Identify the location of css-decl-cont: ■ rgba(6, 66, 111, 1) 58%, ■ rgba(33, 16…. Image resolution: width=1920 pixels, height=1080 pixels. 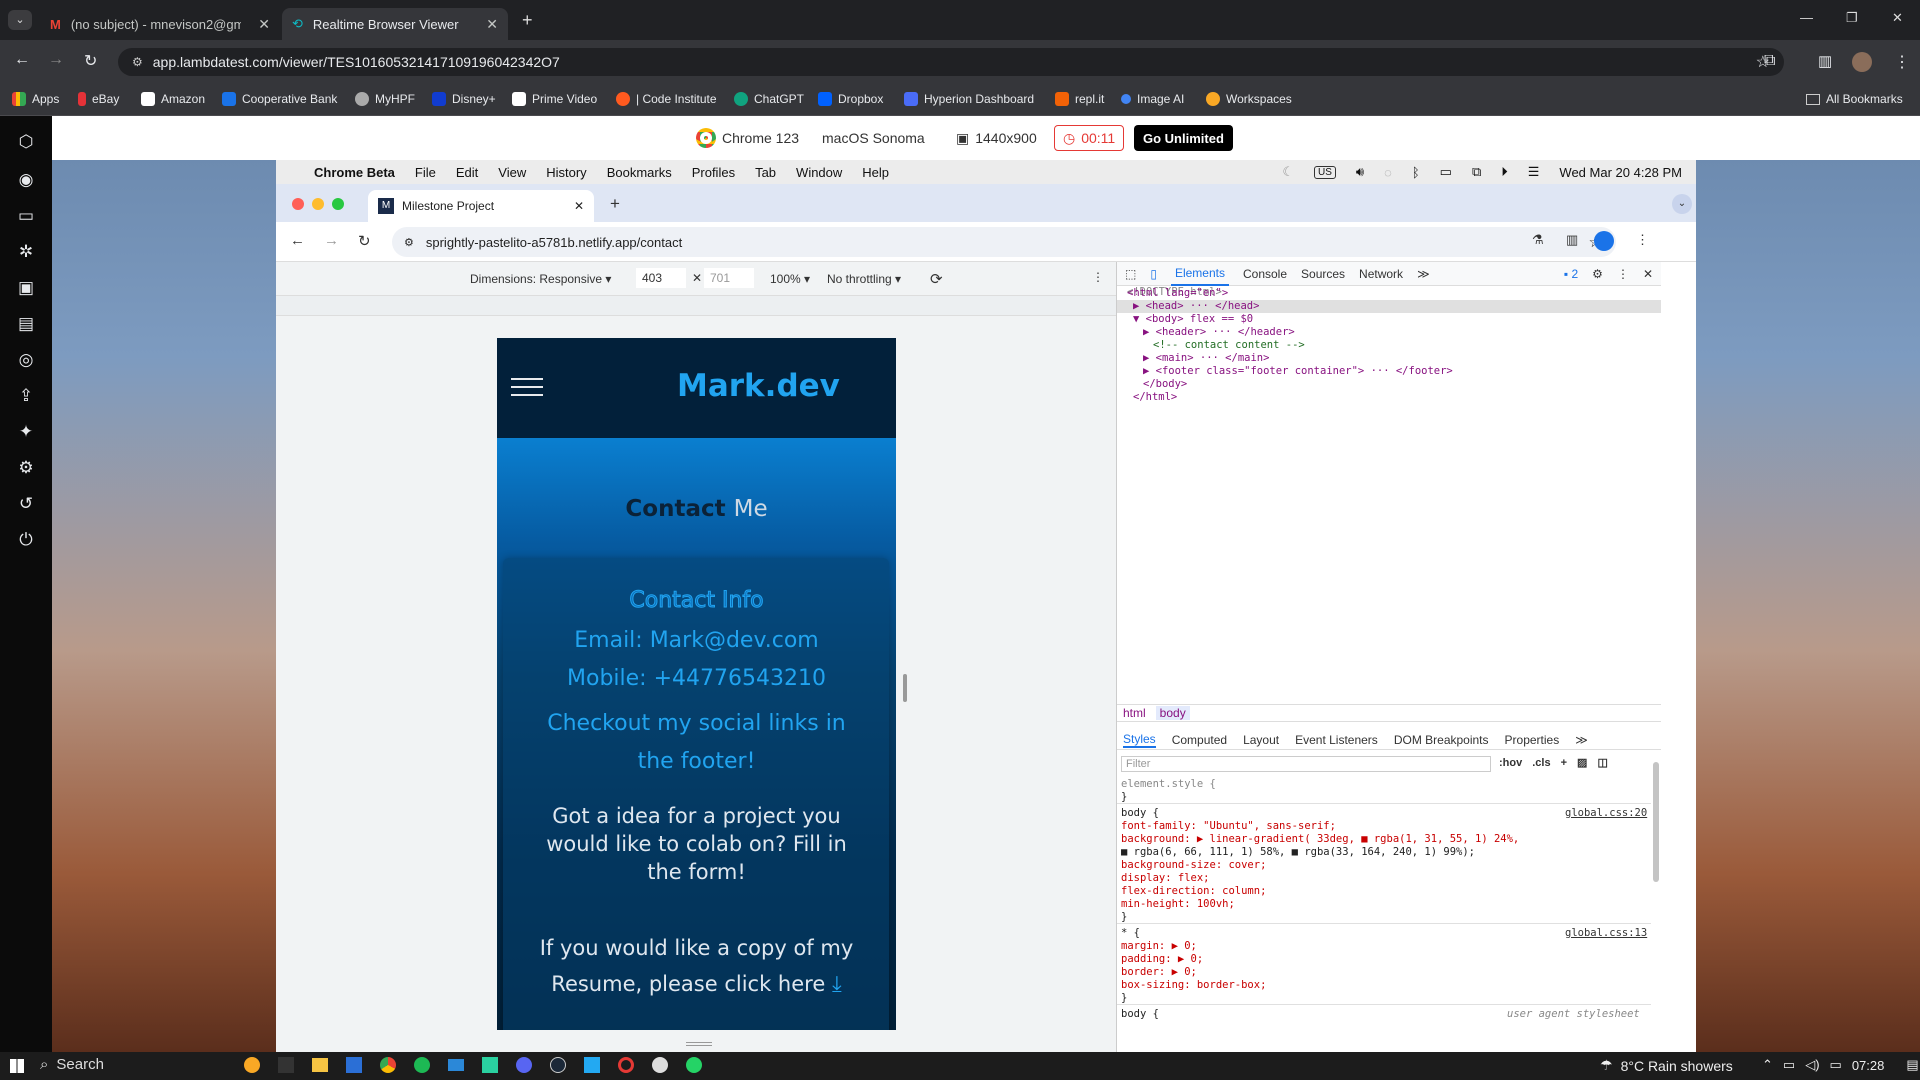
(1298, 852).